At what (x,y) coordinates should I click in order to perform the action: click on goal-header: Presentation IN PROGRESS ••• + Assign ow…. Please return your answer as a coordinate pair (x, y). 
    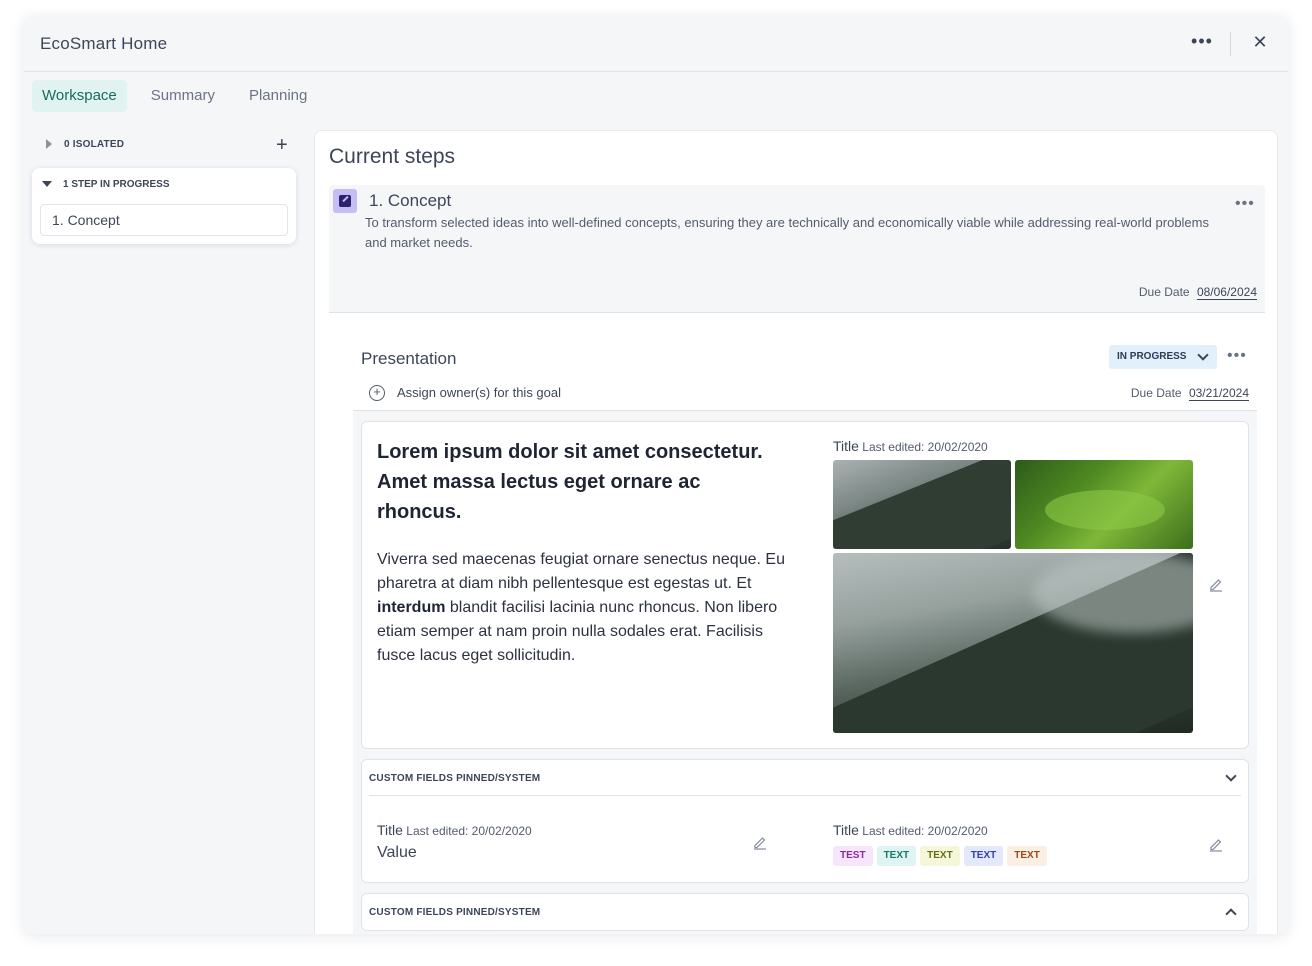
    Looking at the image, I should click on (805, 374).